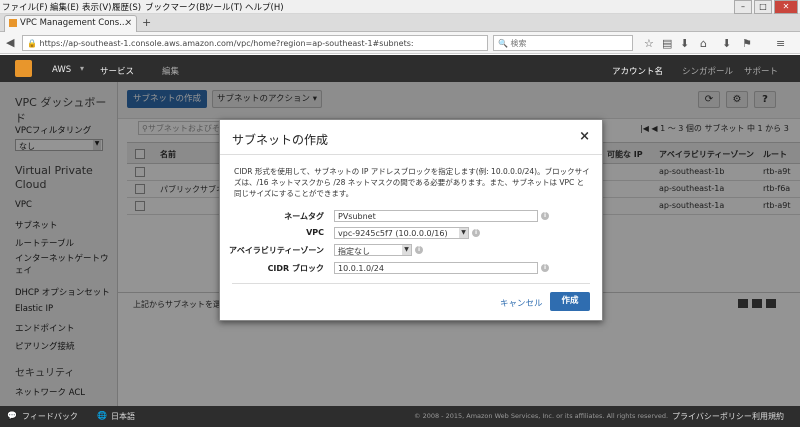  Describe the element at coordinates (726, 43) in the screenshot. I see `pocket-icon: ⬇` at that location.